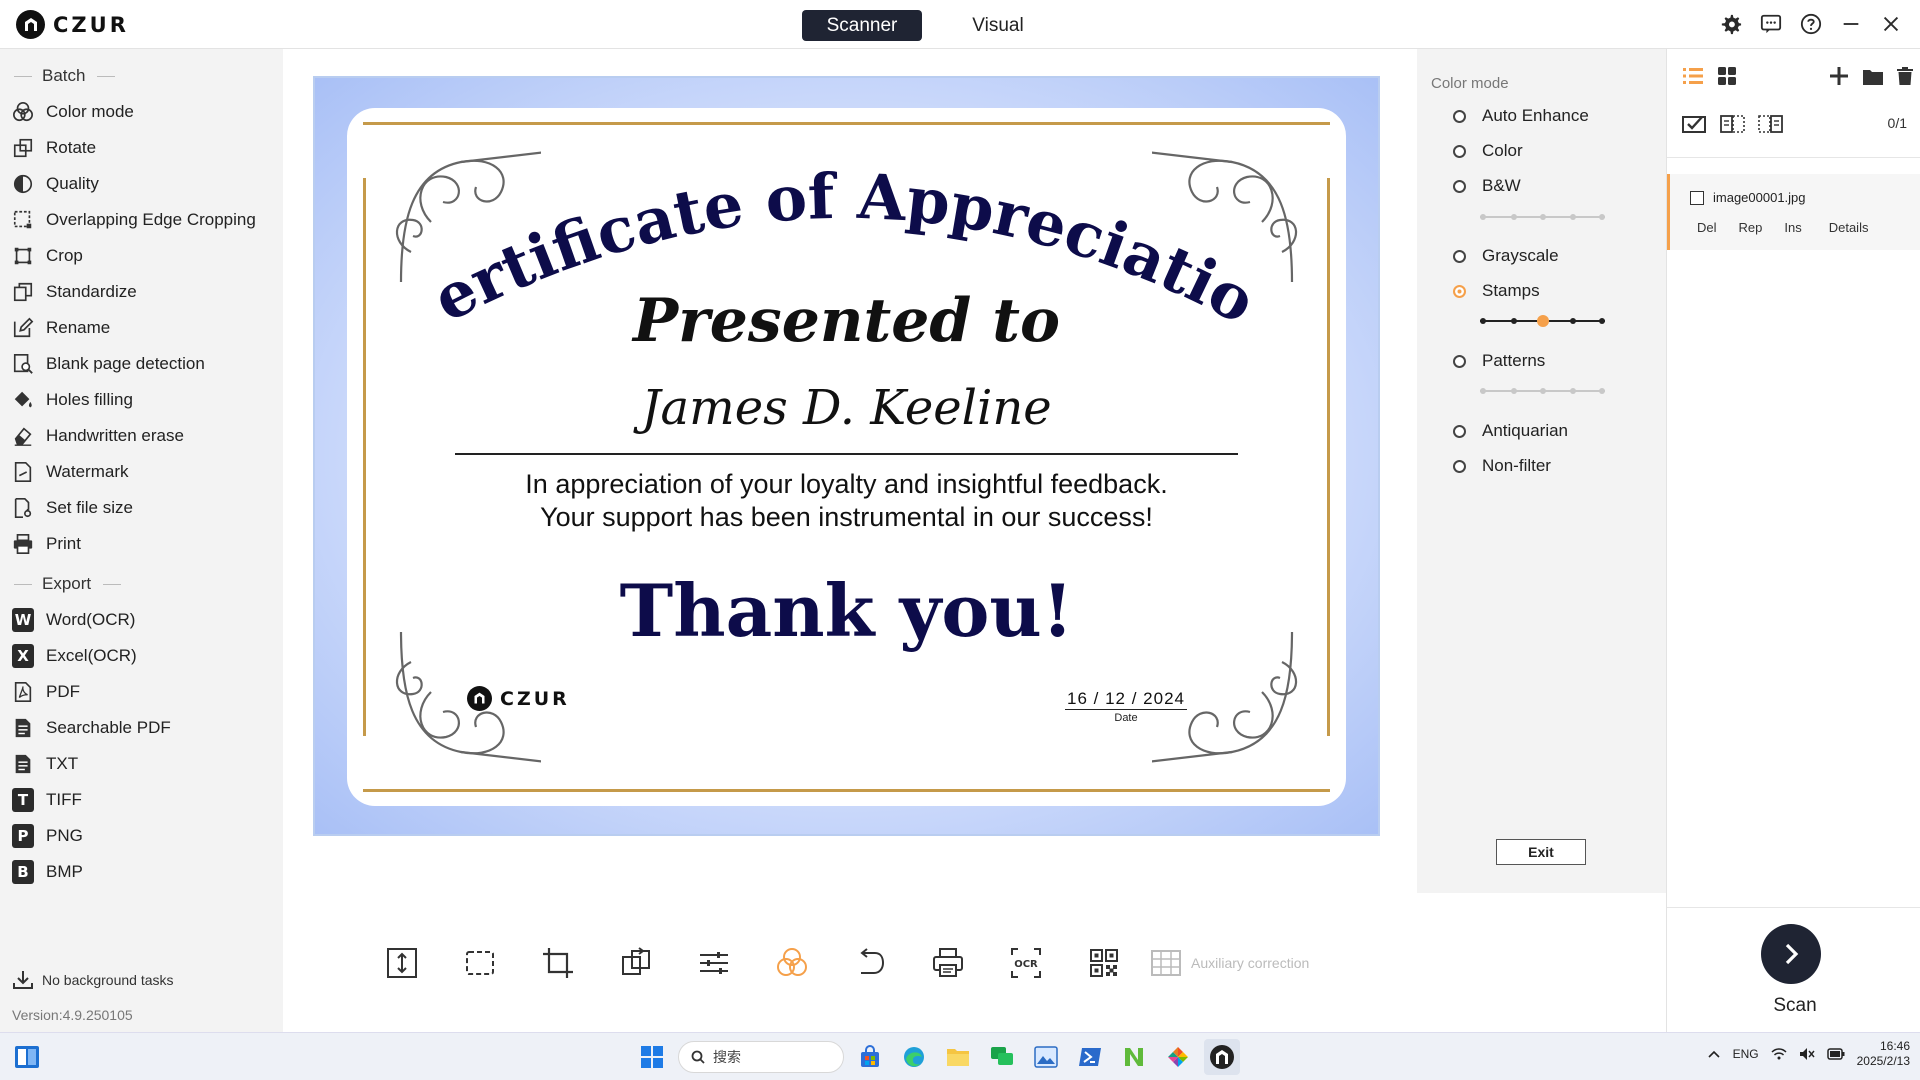  Describe the element at coordinates (1542, 217) in the screenshot. I see `bw-slider` at that location.